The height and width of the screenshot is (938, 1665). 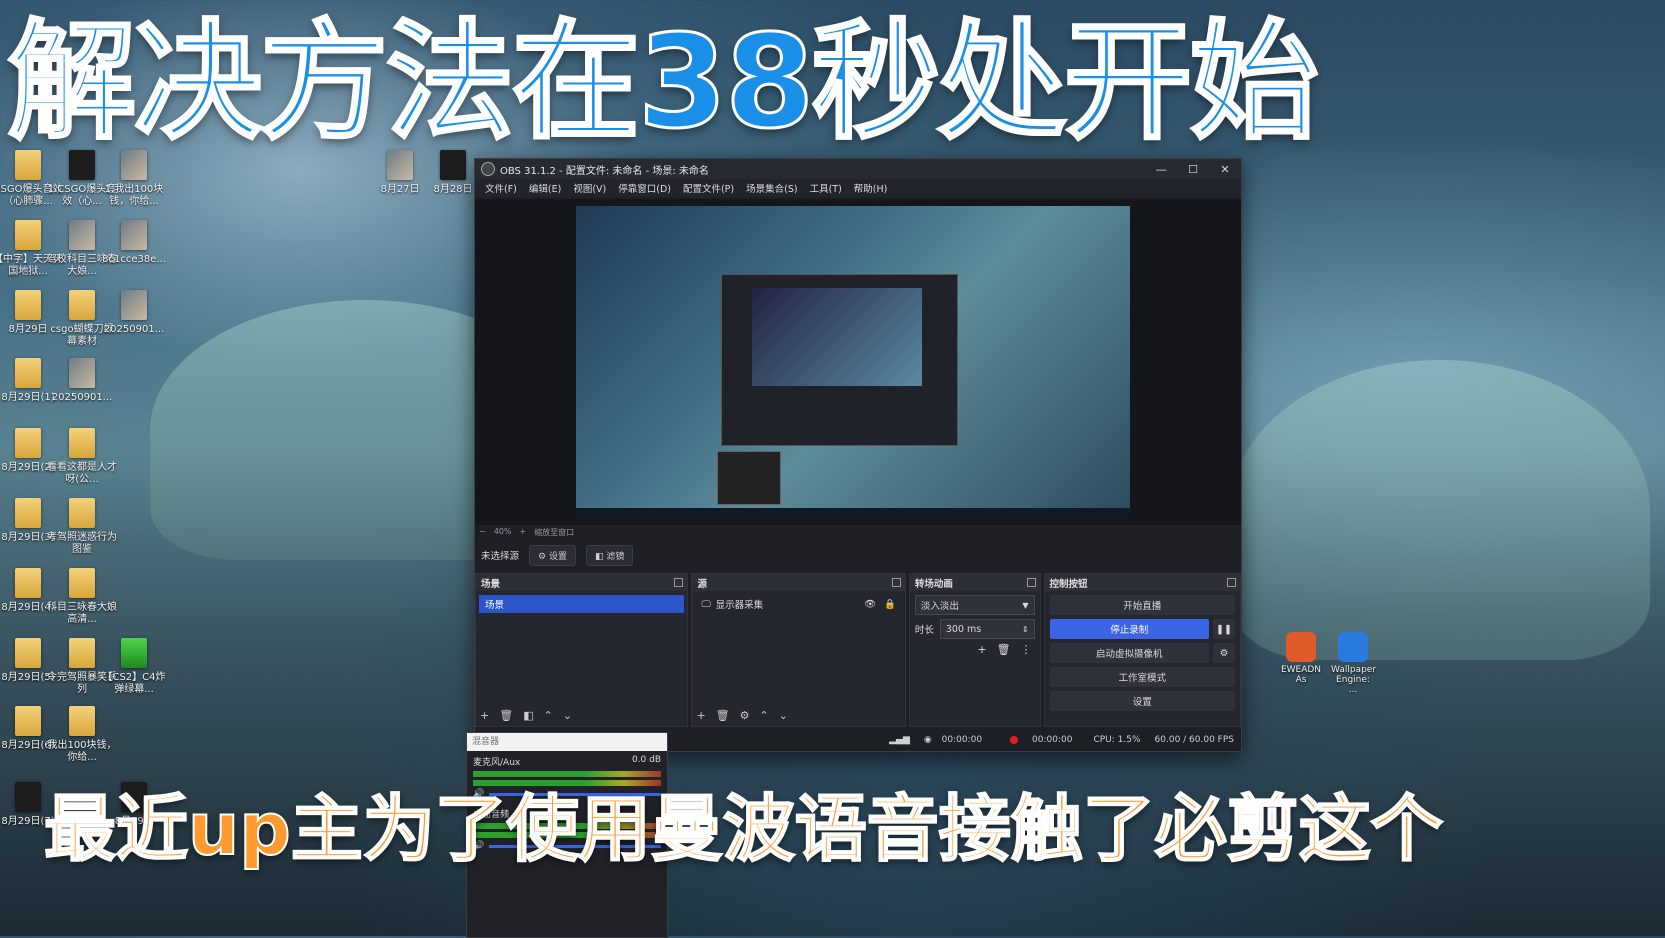 I want to click on signal-icon: ▂▄▆, so click(x=899, y=740).